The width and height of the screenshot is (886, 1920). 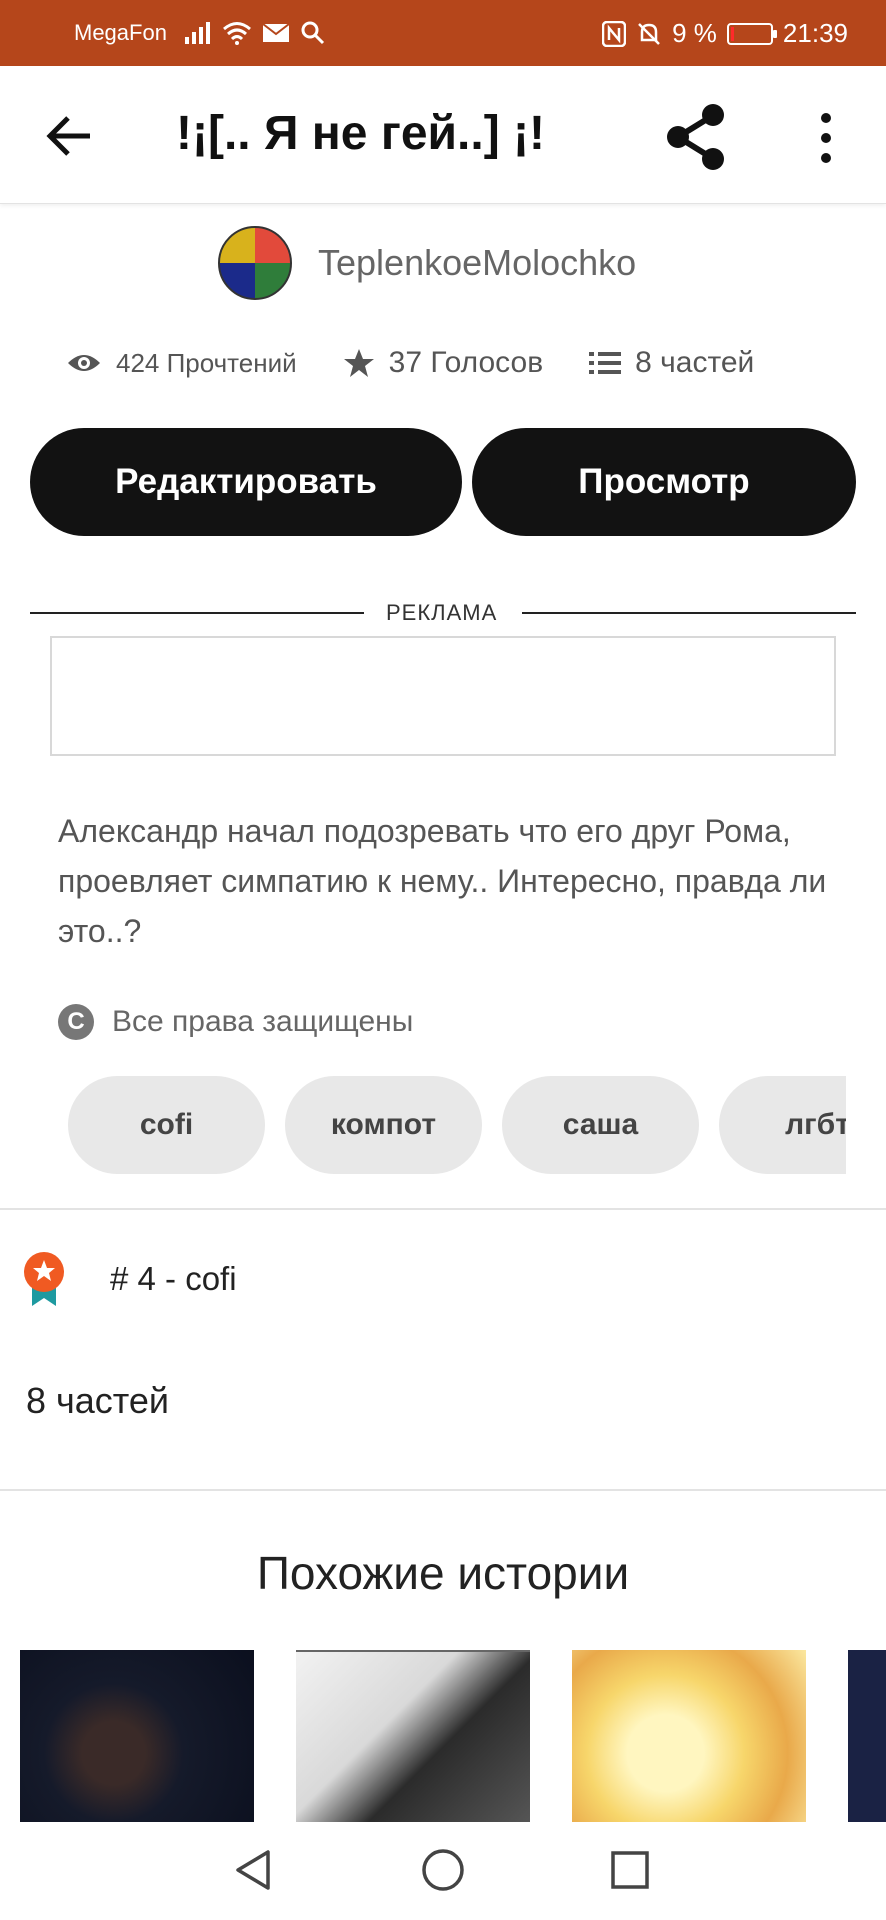 I want to click on copyright-row: C Все права защищены, so click(x=235, y=1022).